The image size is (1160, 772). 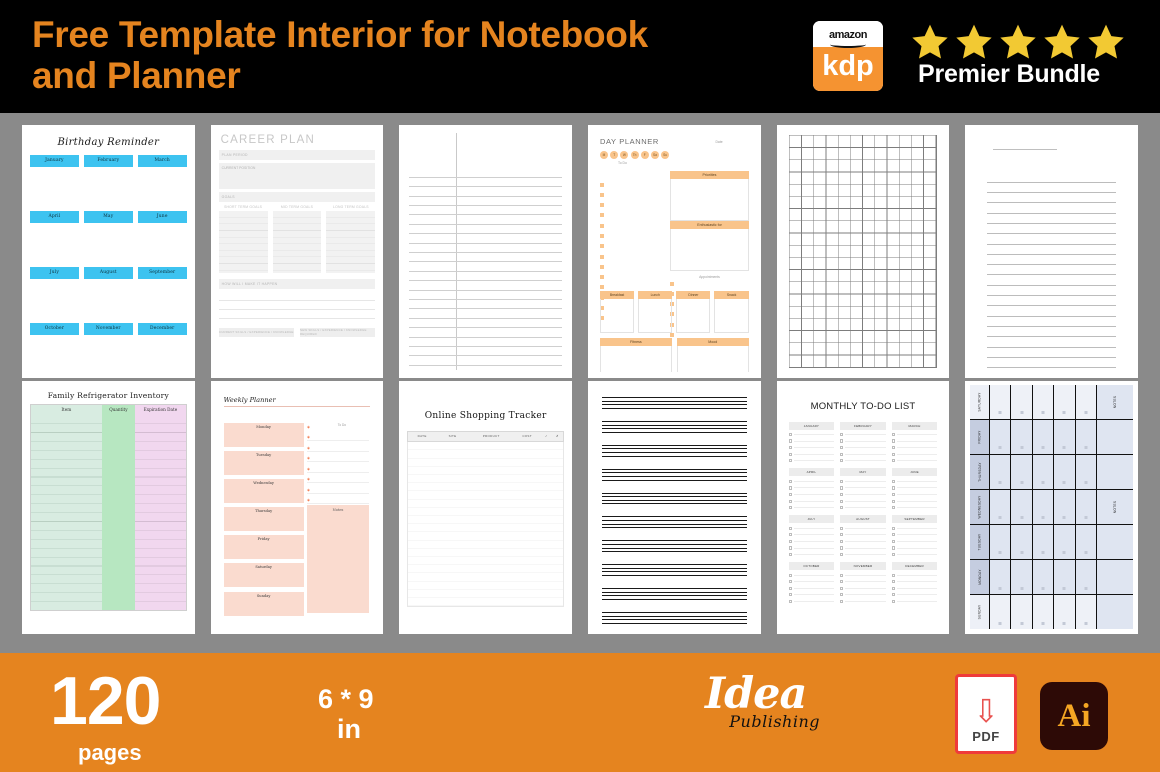 I want to click on day-badge: T, so click(x=614, y=154).